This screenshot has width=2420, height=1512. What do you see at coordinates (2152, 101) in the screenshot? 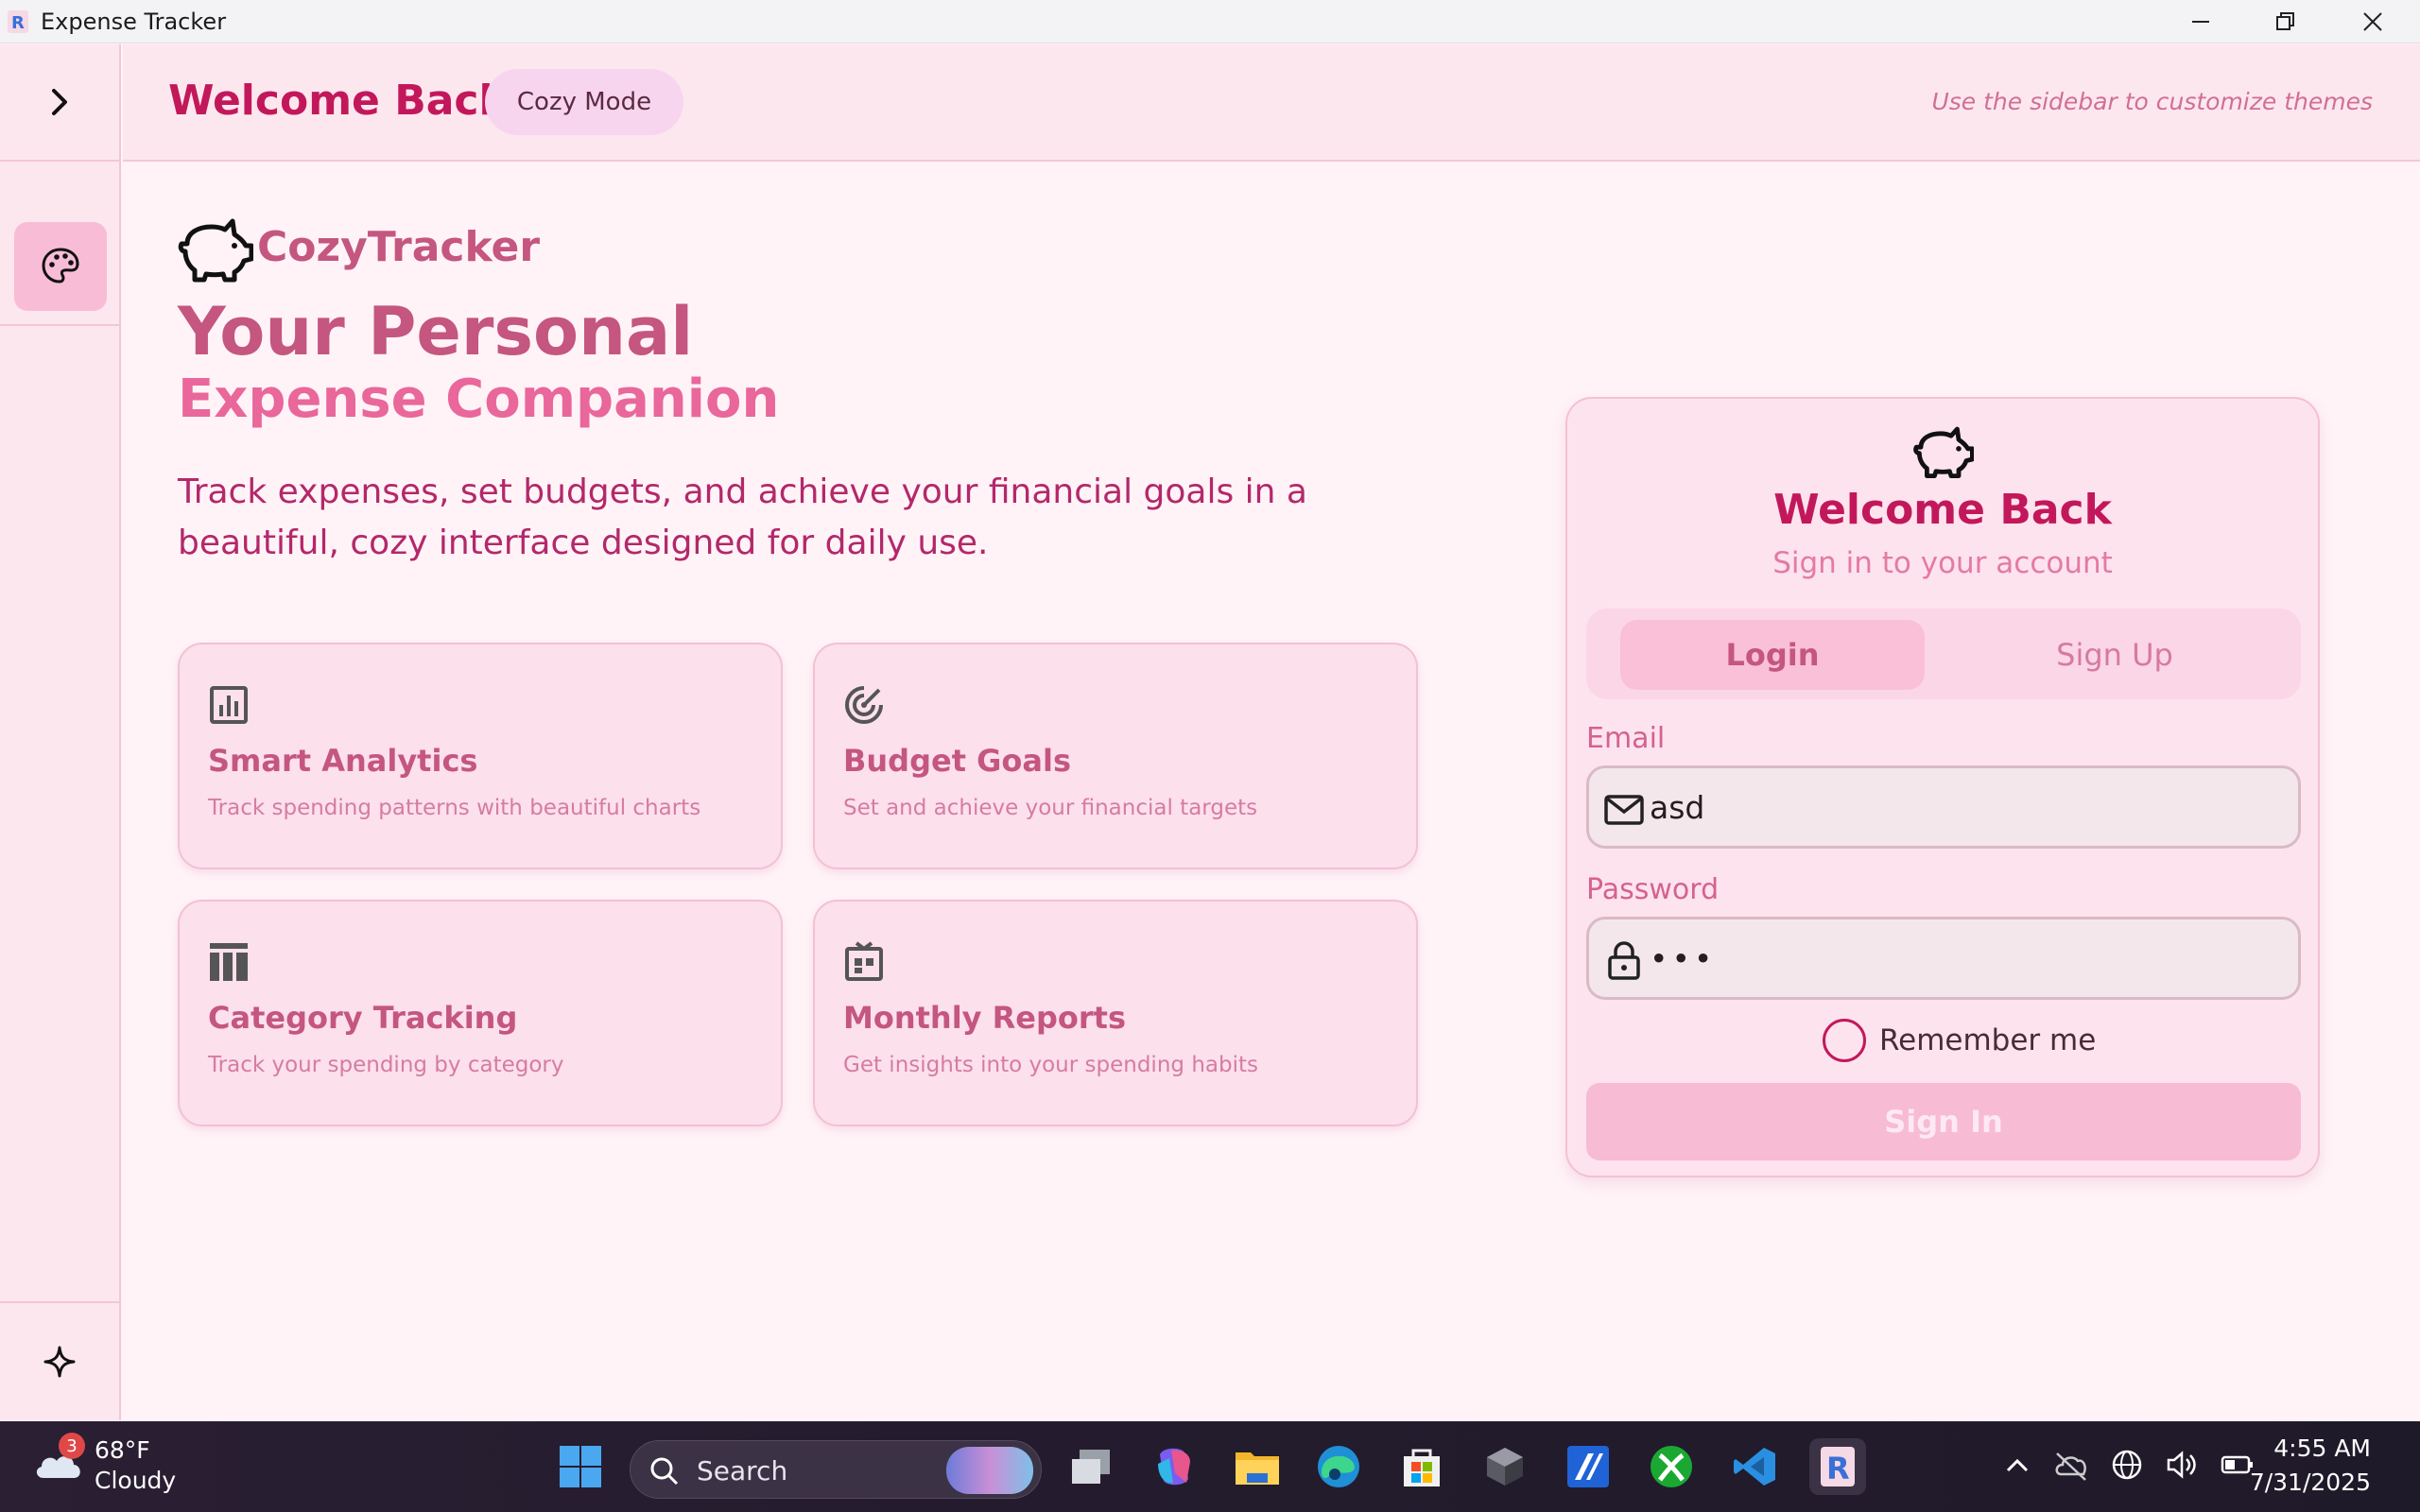
I see `header-hint: Use the sidebar to customize themes` at bounding box center [2152, 101].